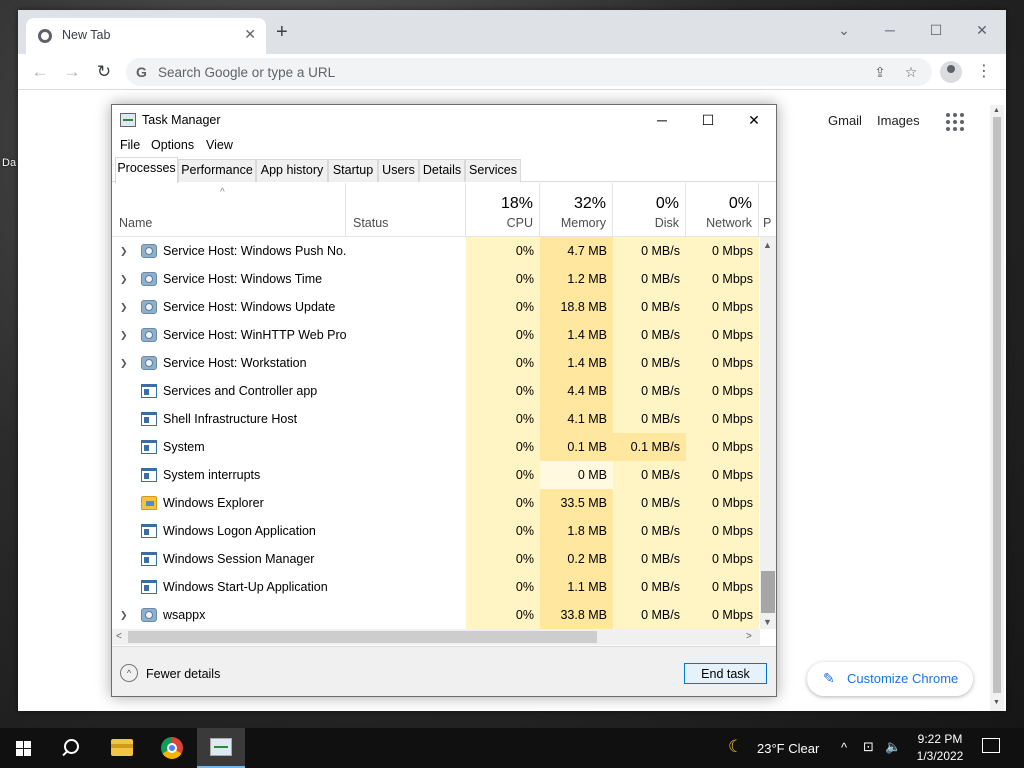 This screenshot has width=1024, height=768. What do you see at coordinates (893, 747) in the screenshot?
I see `volume-muted-icon: 🔈` at bounding box center [893, 747].